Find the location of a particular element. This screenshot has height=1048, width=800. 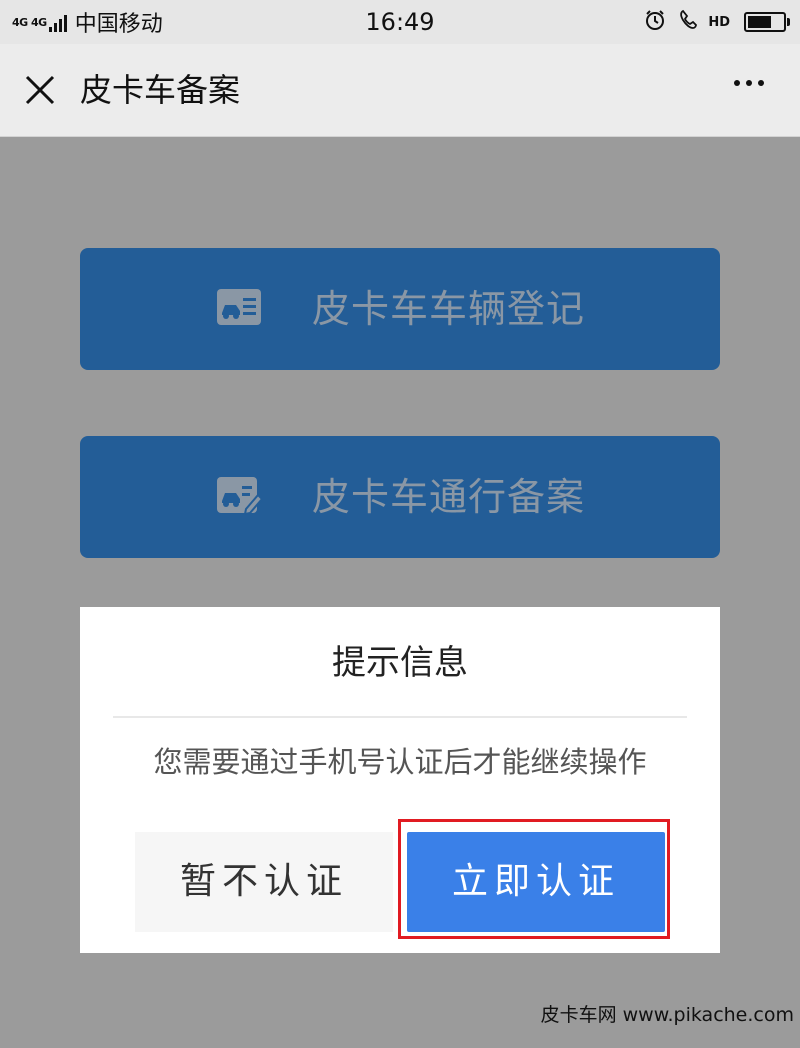

dialog-divider is located at coordinates (400, 717).